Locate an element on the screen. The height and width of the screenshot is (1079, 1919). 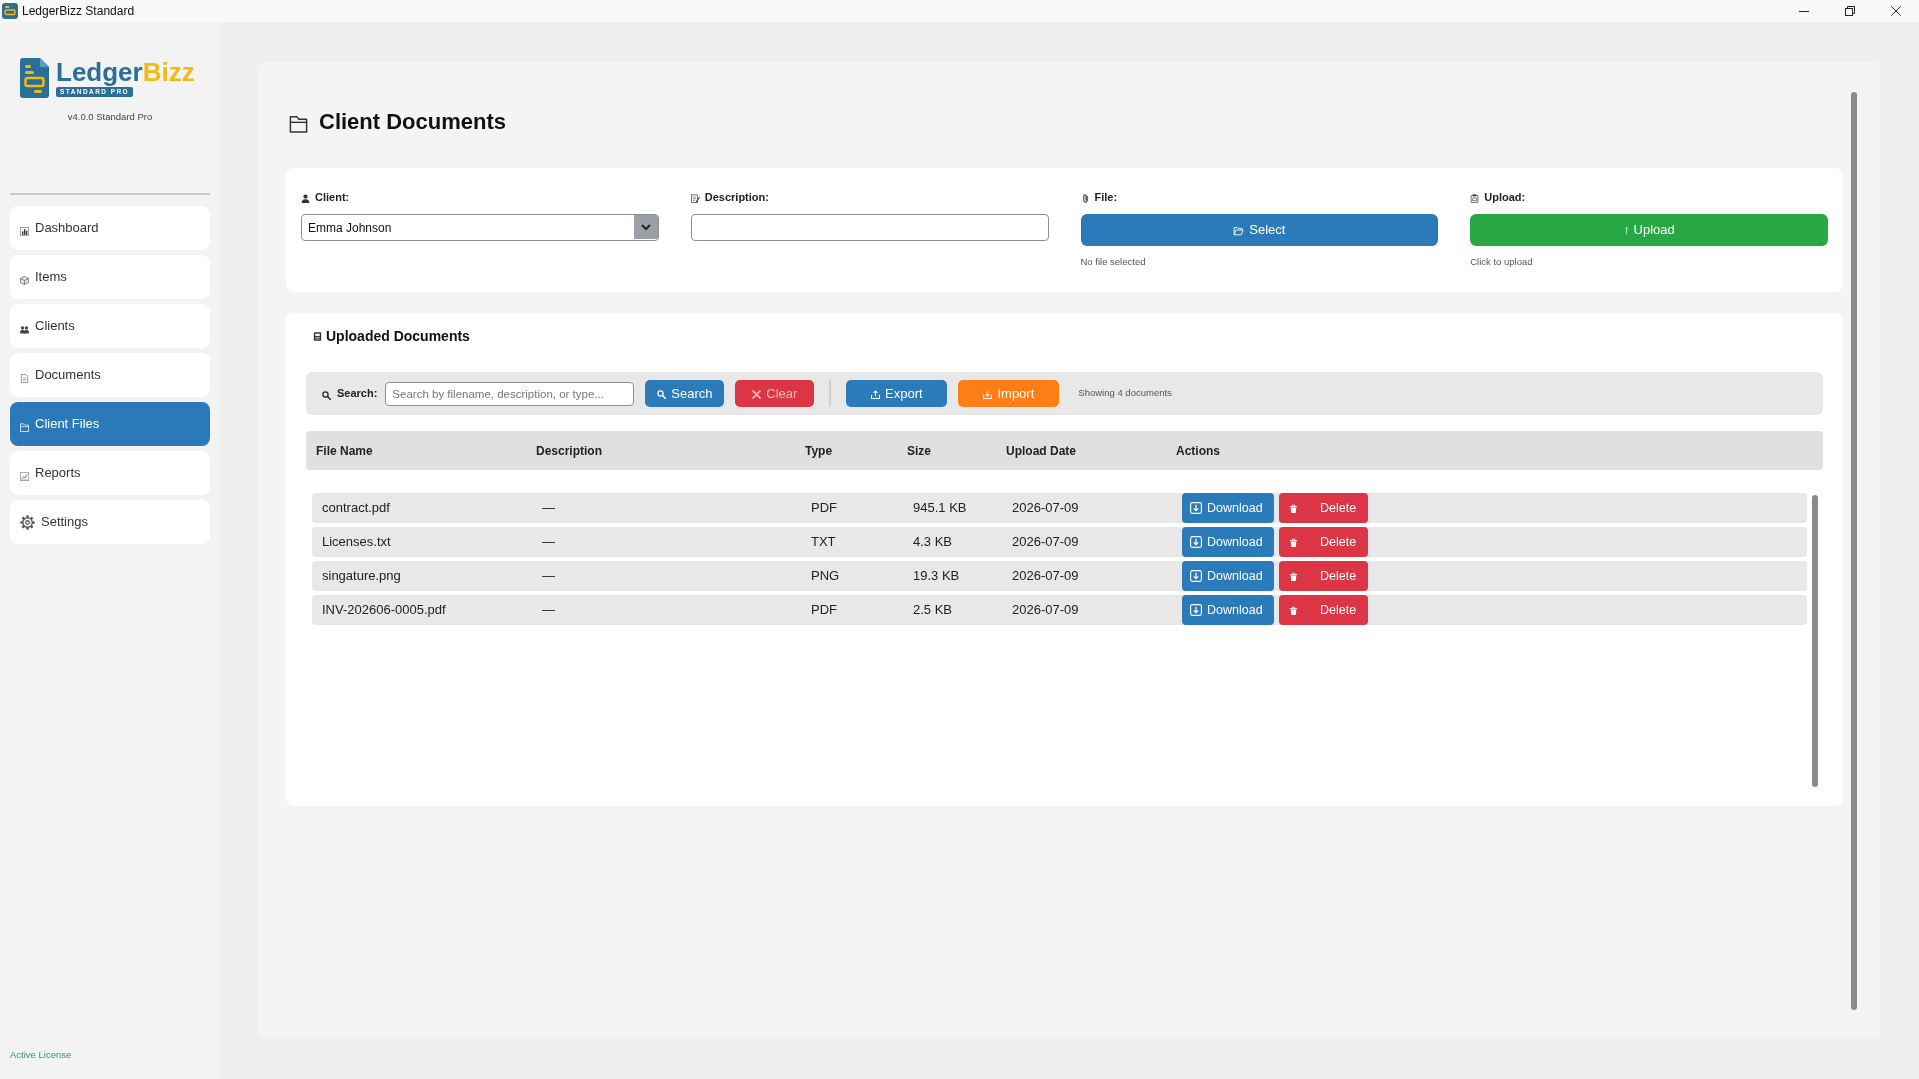
table-cell-text: TXT is located at coordinates (823, 542).